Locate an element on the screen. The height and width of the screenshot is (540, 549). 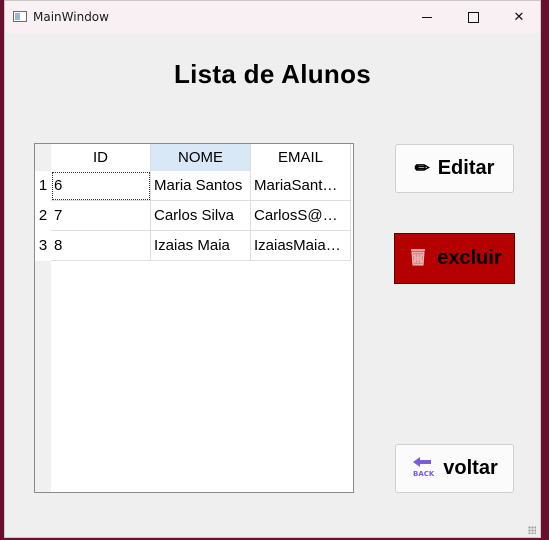
back-button: BACK voltar is located at coordinates (454, 468).